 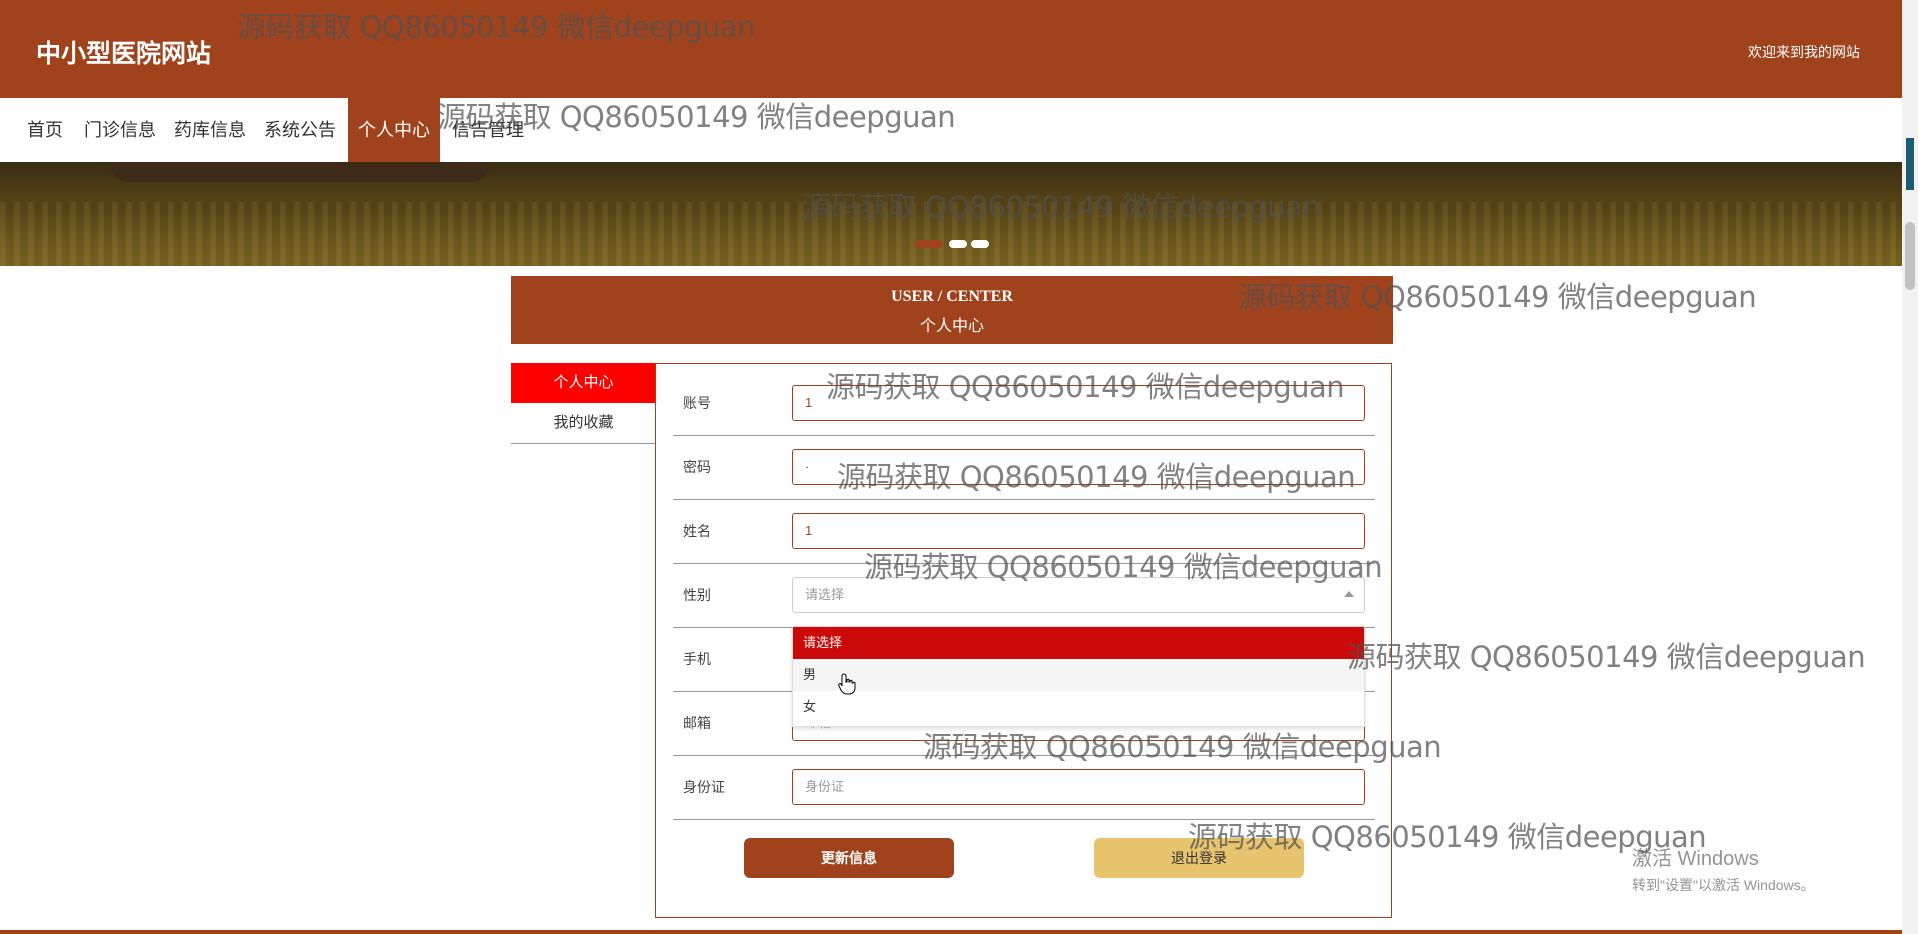 I want to click on phone-label: 手机, so click(x=697, y=659).